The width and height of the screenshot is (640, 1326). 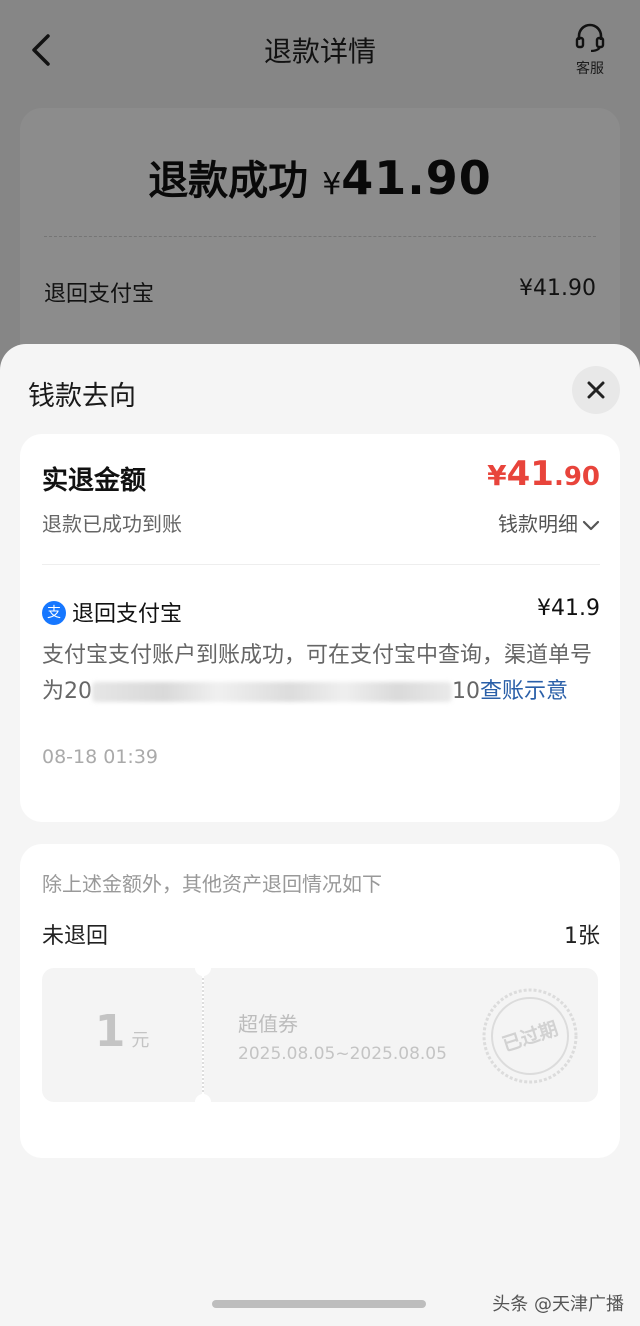 I want to click on coupon-info: 超值券 2025.08.05~2025.08.05 已过期, so click(x=401, y=1035).